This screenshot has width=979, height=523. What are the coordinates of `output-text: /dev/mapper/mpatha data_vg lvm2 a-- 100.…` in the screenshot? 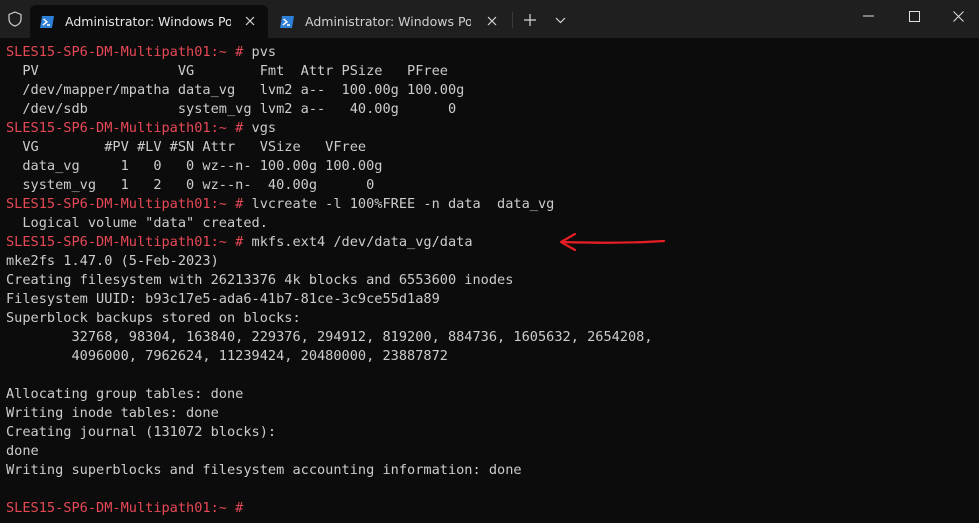 It's located at (235, 90).